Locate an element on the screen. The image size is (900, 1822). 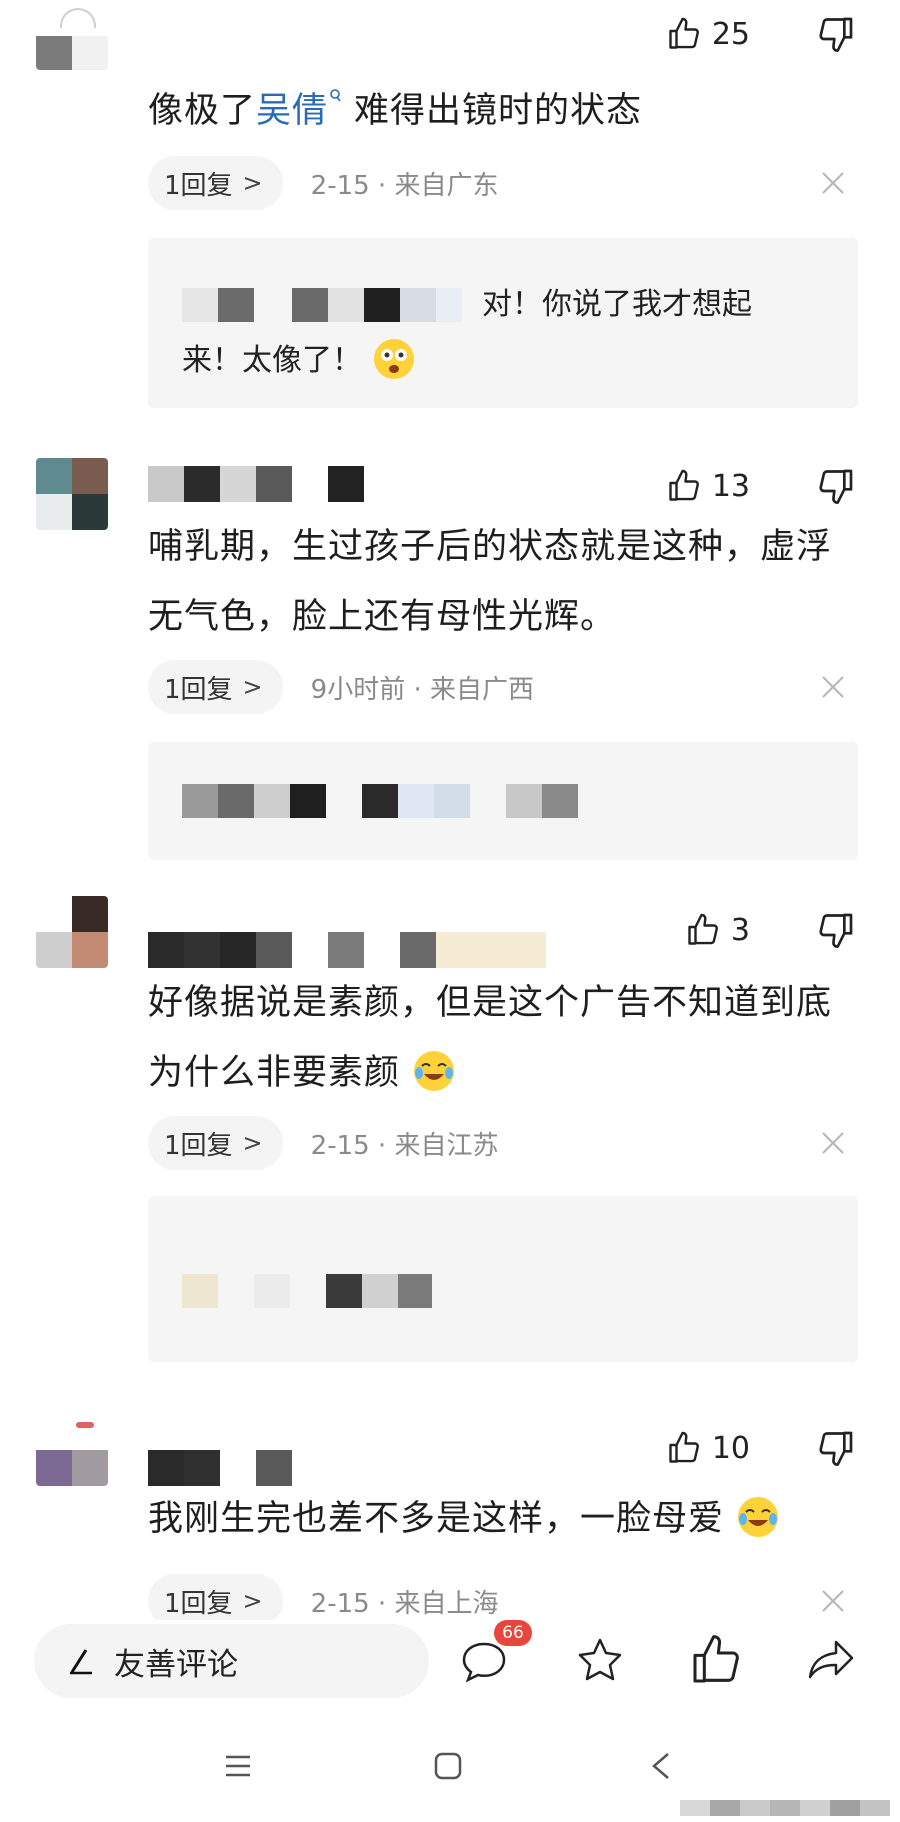
comment-meta: 1回复 > 9小时前 · 来自广西 is located at coordinates (341, 687).